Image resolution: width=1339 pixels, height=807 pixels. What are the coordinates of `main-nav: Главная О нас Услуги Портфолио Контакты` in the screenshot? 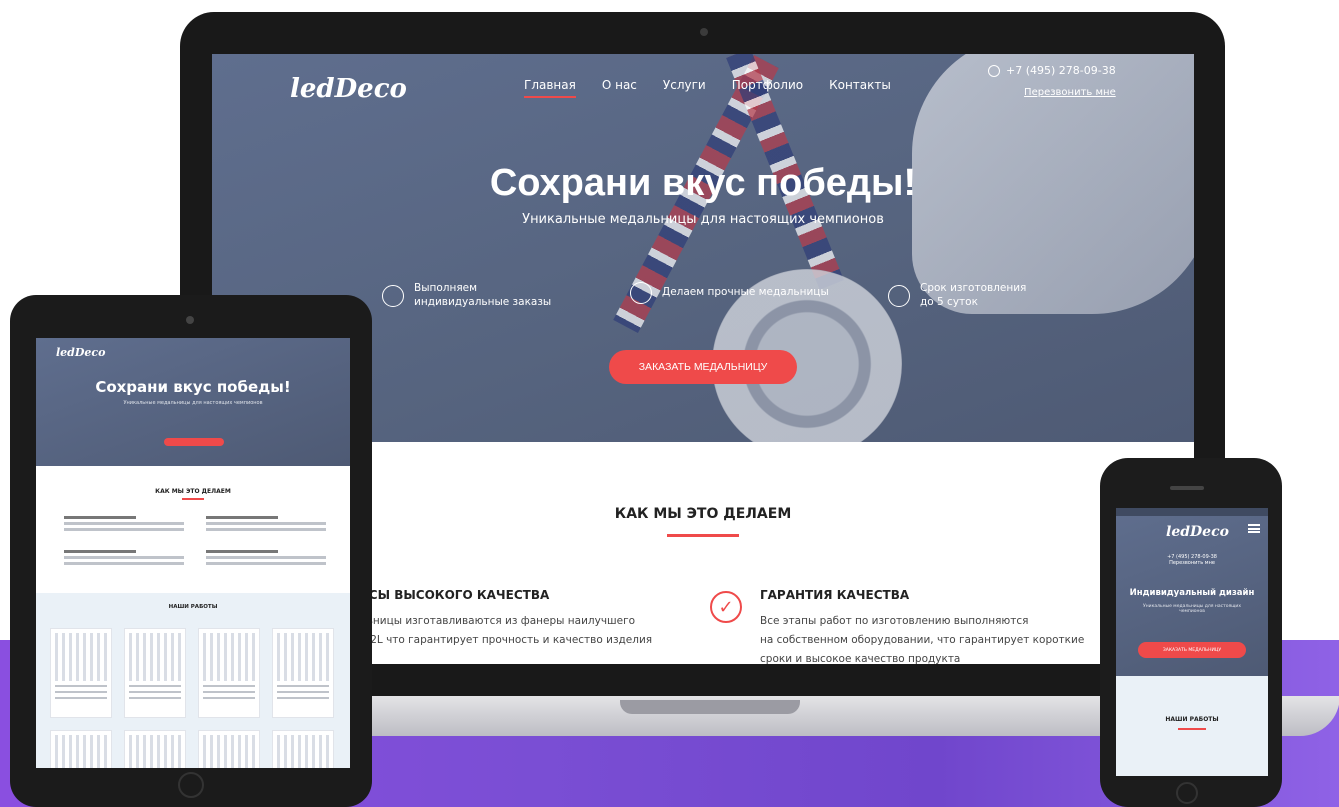 It's located at (707, 88).